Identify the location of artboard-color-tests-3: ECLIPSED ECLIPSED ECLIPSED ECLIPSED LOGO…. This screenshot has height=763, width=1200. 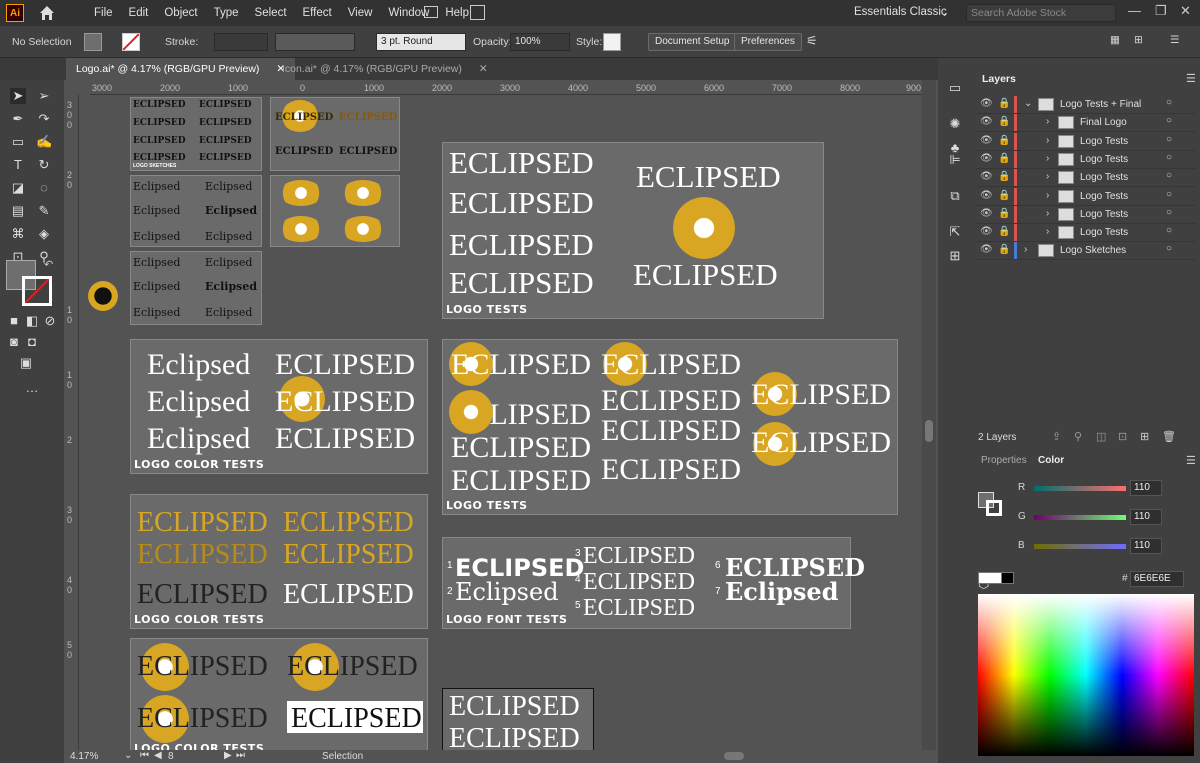
(279, 694).